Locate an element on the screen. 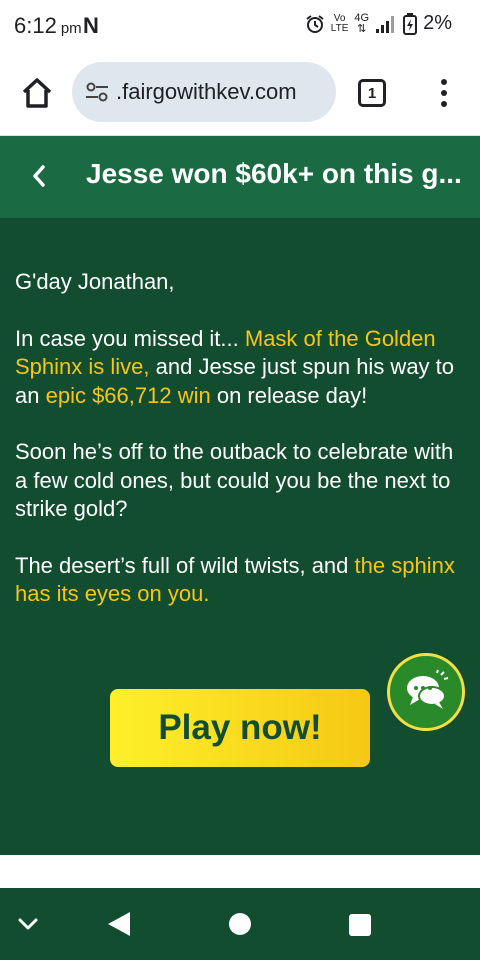 The height and width of the screenshot is (960, 480). battery-charging-icon is located at coordinates (410, 23).